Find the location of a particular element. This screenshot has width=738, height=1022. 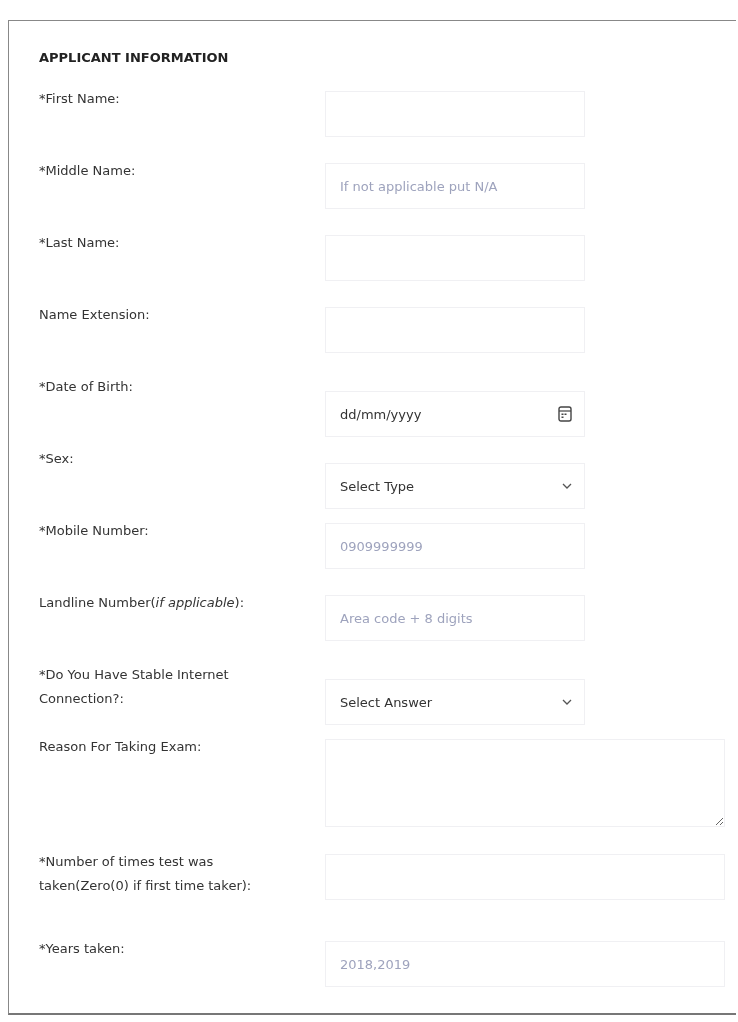

field-label: *First Name: is located at coordinates (80, 99).